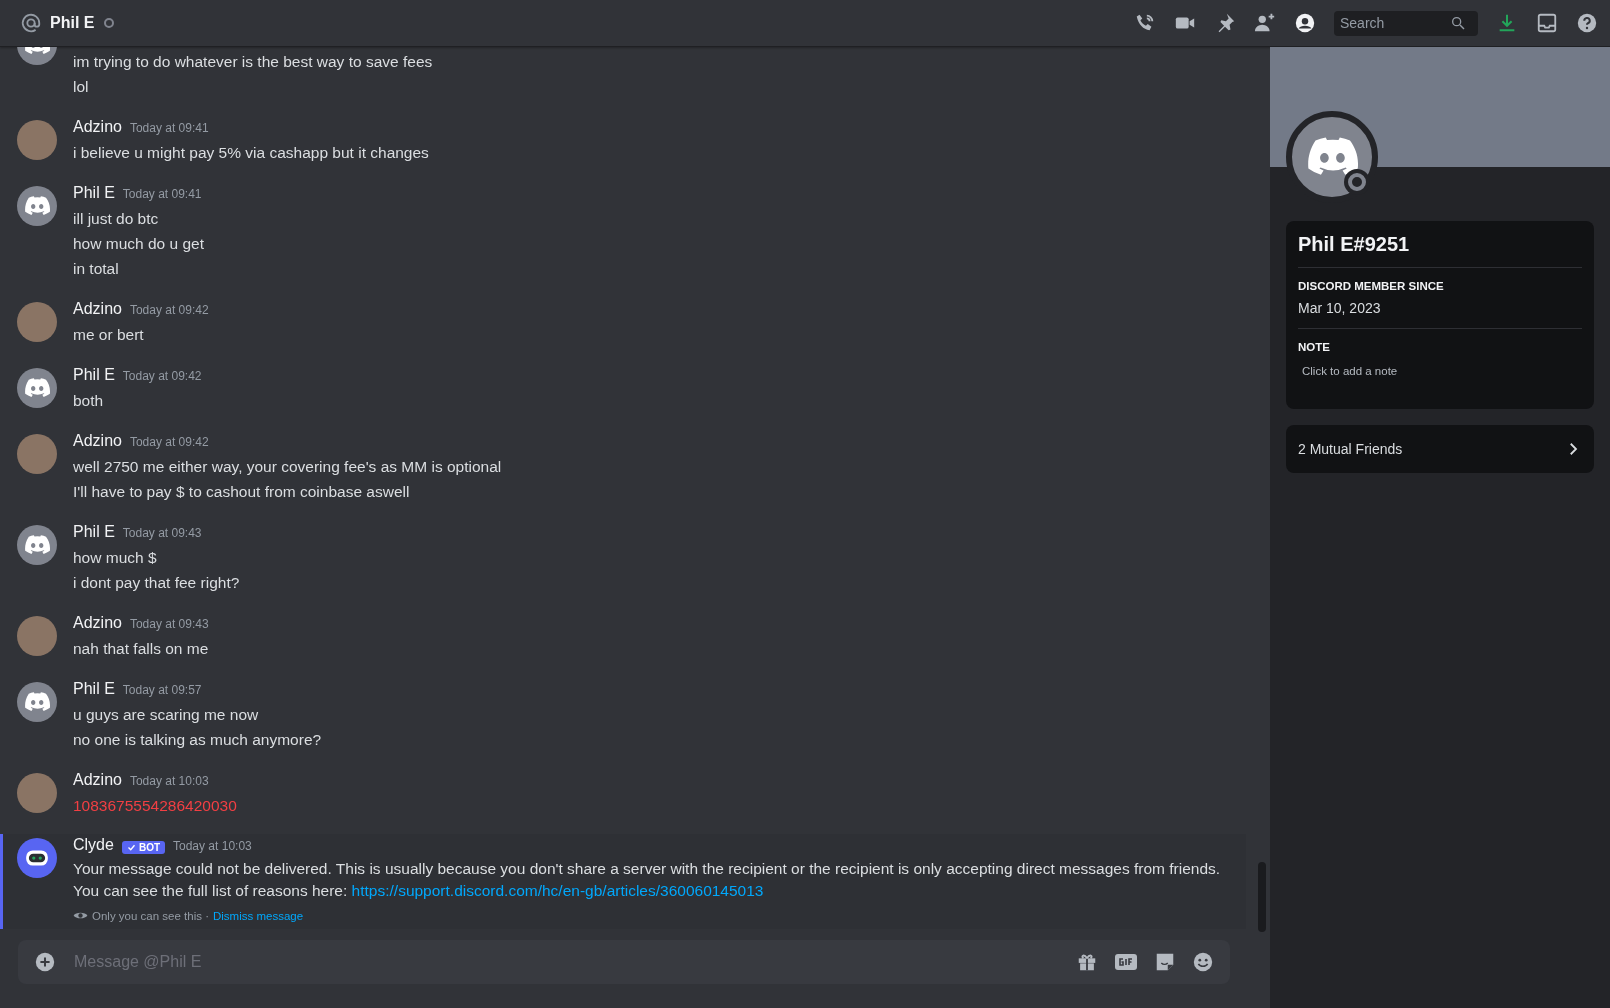  Describe the element at coordinates (1547, 23) in the screenshot. I see `inbox-icon` at that location.